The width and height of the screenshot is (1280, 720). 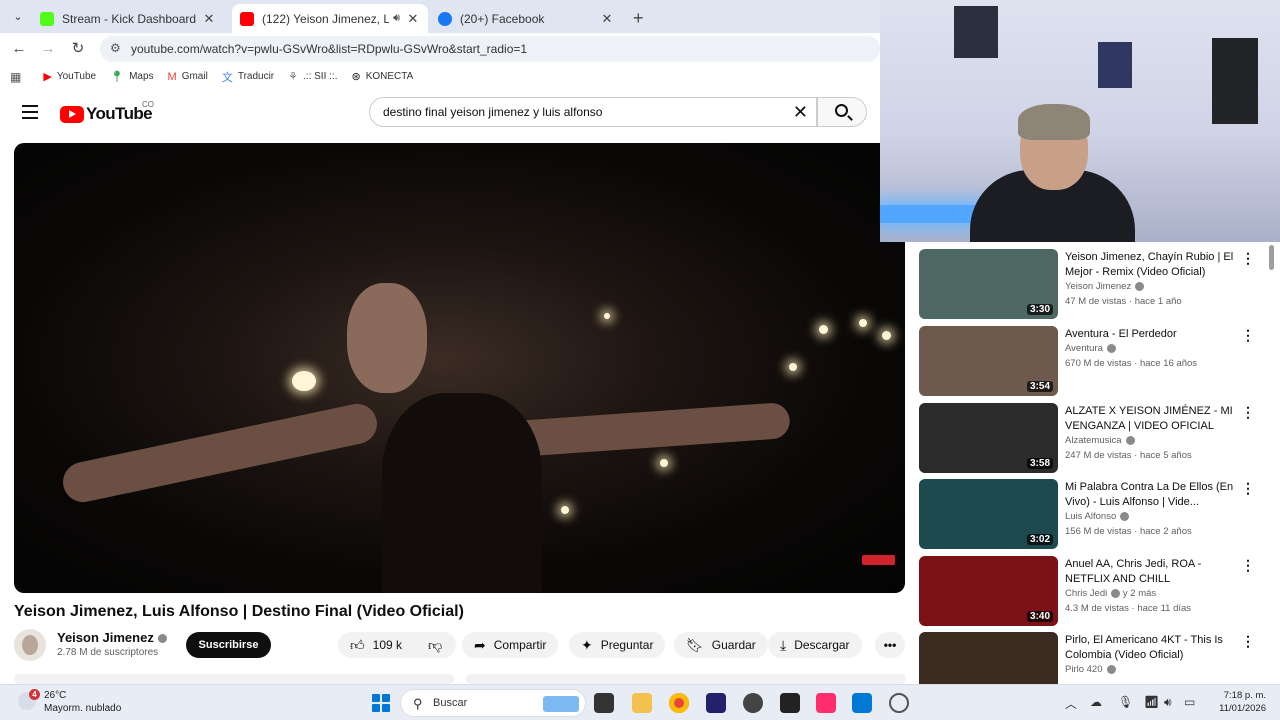 What do you see at coordinates (1098, 286) in the screenshot?
I see `channel-text: Yeison Jimenez` at bounding box center [1098, 286].